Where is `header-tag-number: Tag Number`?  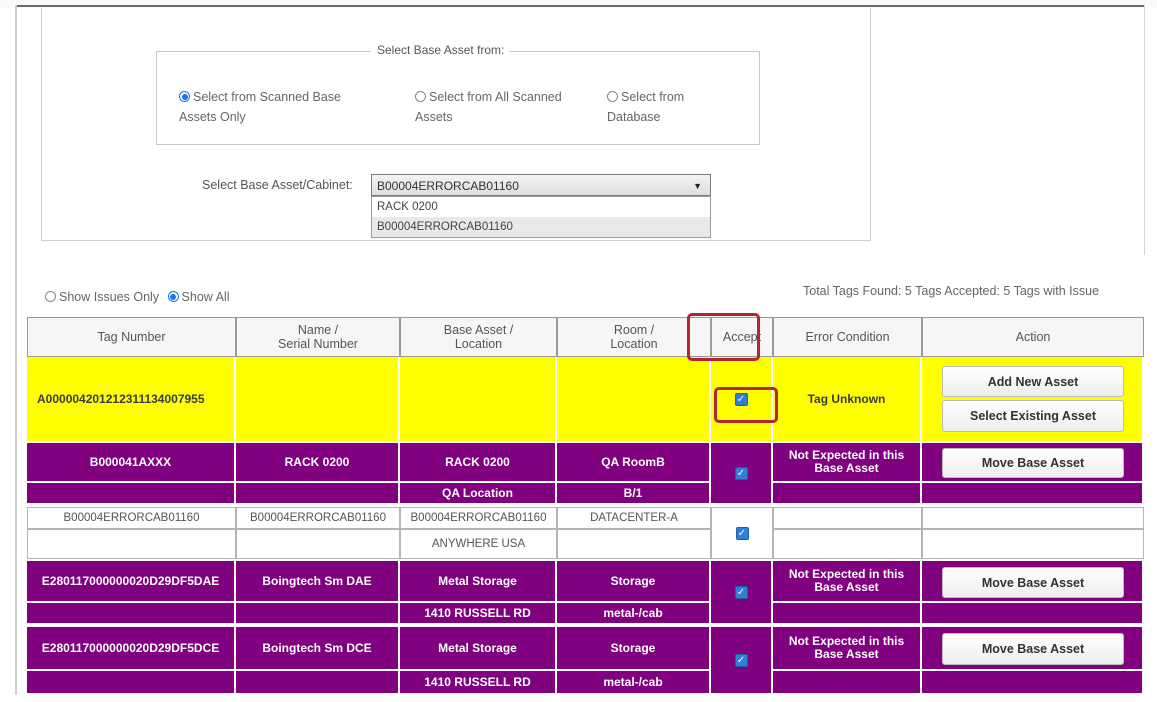 header-tag-number: Tag Number is located at coordinates (131, 337).